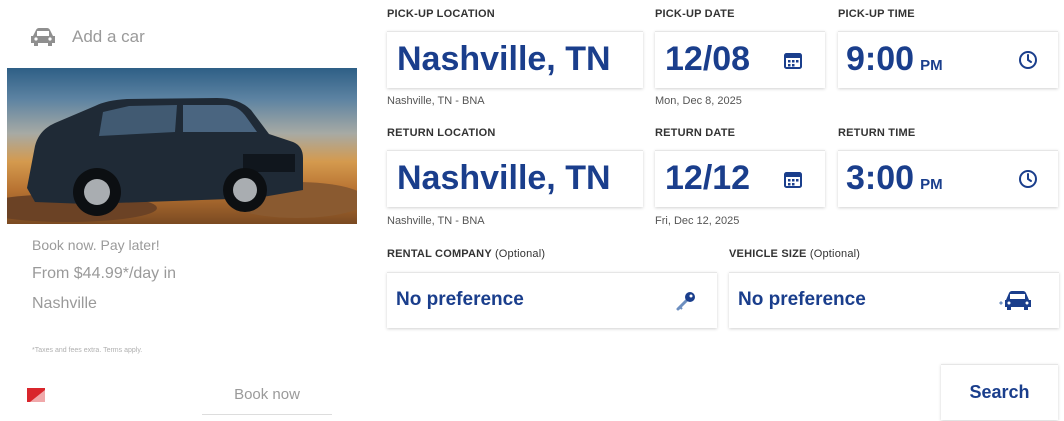  Describe the element at coordinates (931, 184) in the screenshot. I see `return-time-ampm: PM` at that location.